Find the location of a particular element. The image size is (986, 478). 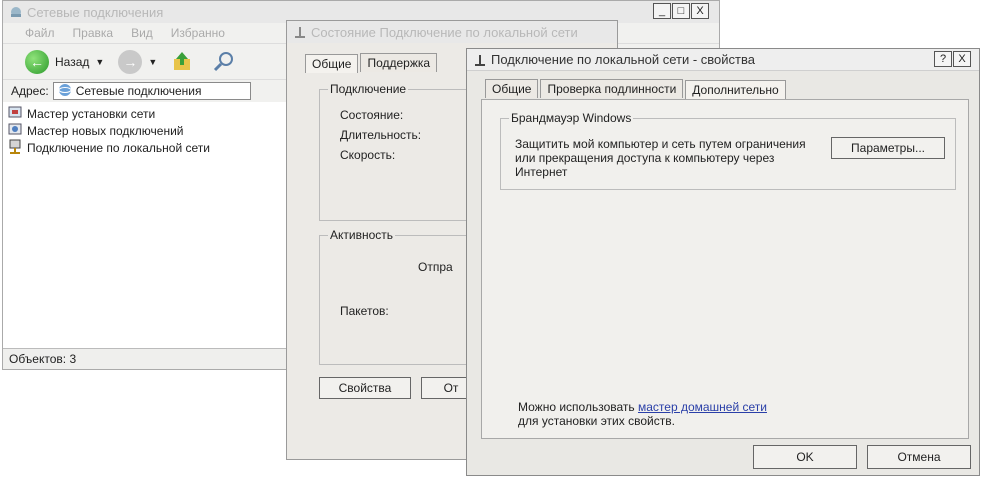

back-button: Назад is located at coordinates (72, 62).